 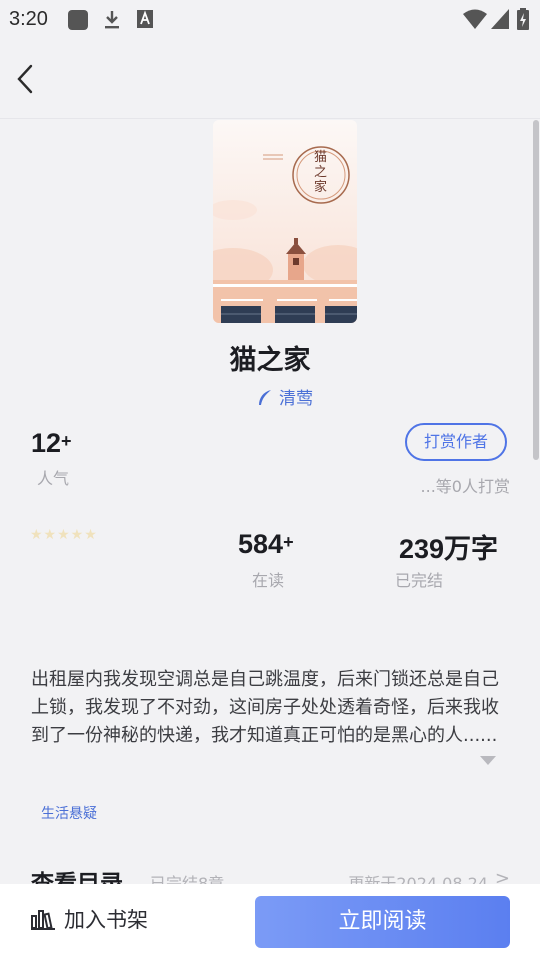 I want to click on chevron-left-icon, so click(x=25, y=79).